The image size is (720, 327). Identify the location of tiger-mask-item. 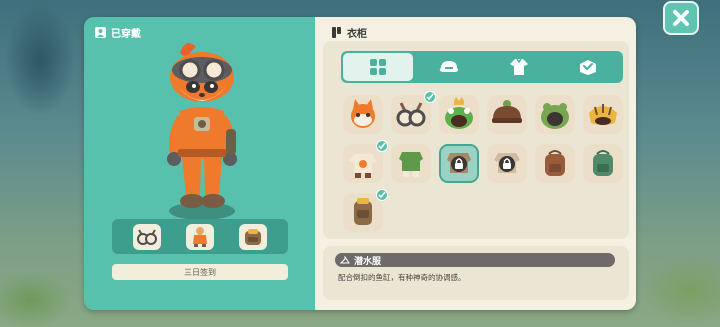
(603, 114).